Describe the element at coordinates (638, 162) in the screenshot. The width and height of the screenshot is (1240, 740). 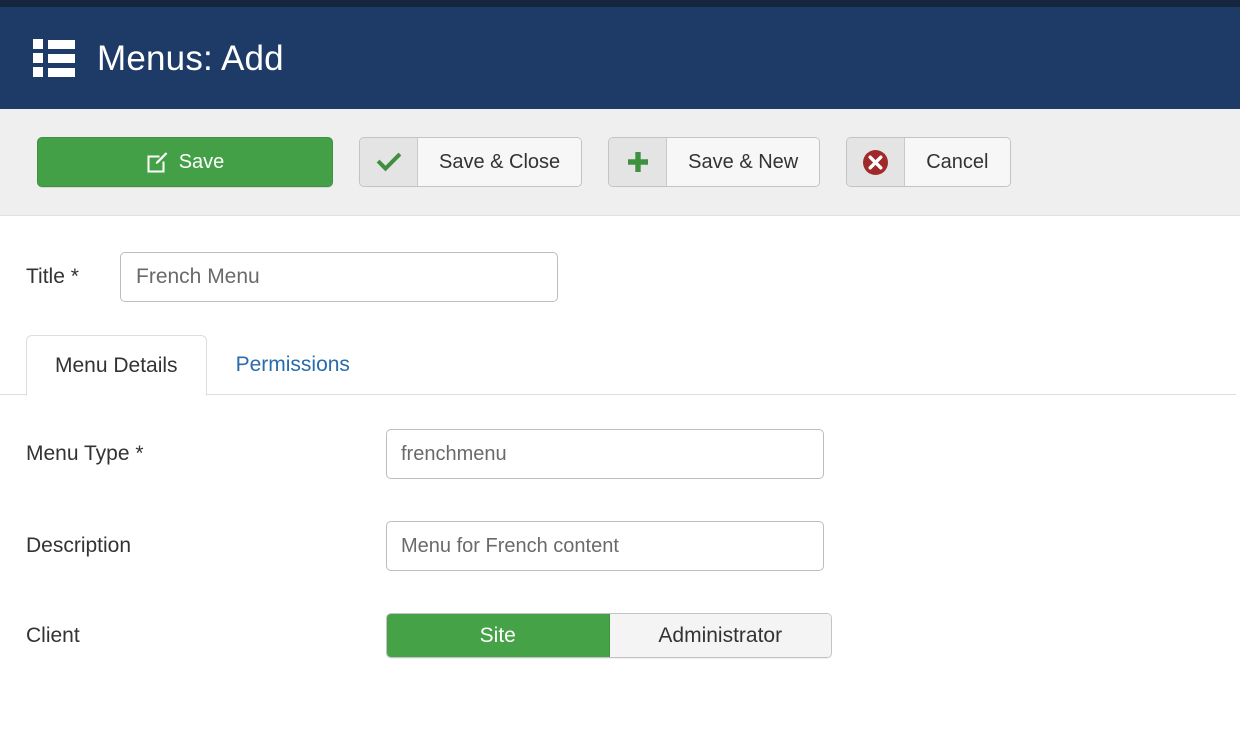
I see `plus-icon` at that location.